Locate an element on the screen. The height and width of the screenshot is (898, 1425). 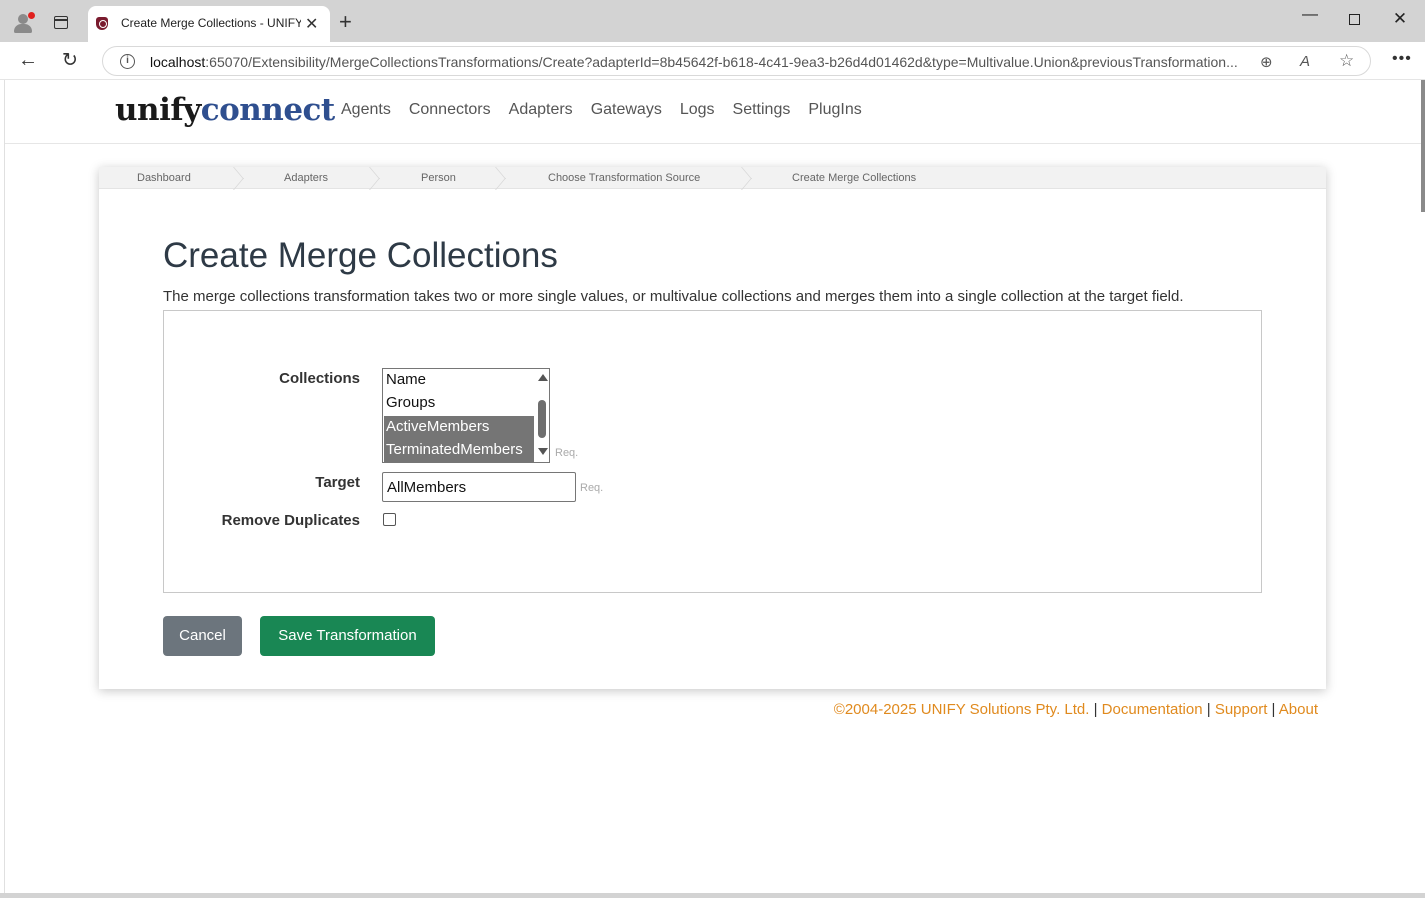
tab-actions-icon is located at coordinates (61, 22).